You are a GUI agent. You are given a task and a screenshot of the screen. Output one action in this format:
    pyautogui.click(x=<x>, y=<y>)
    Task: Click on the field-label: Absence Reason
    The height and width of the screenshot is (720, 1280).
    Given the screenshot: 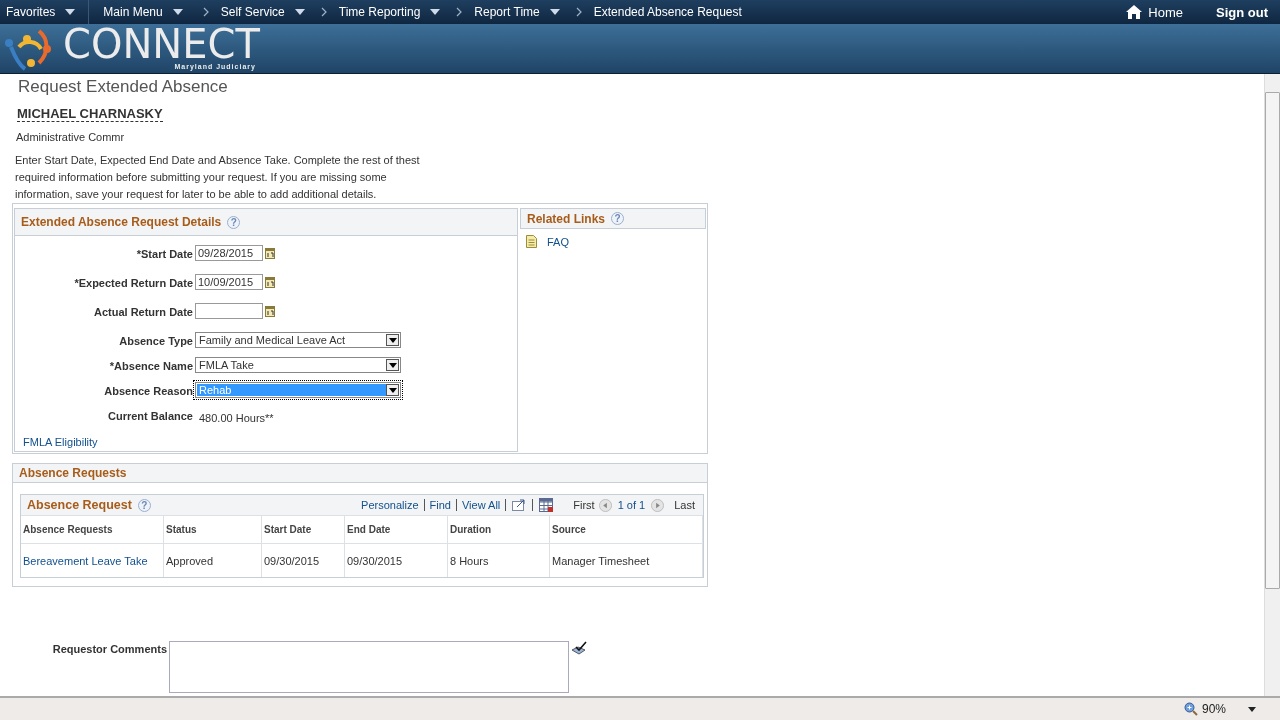 What is the action you would take?
    pyautogui.click(x=148, y=391)
    